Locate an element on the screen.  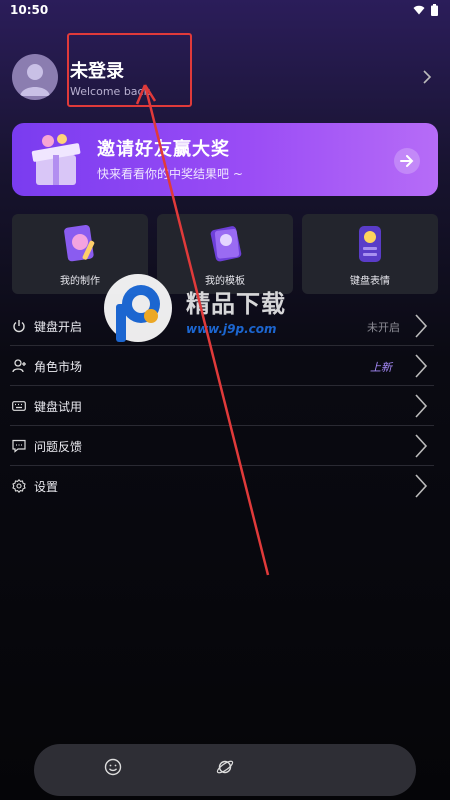
wifi-icon is located at coordinates (419, 10).